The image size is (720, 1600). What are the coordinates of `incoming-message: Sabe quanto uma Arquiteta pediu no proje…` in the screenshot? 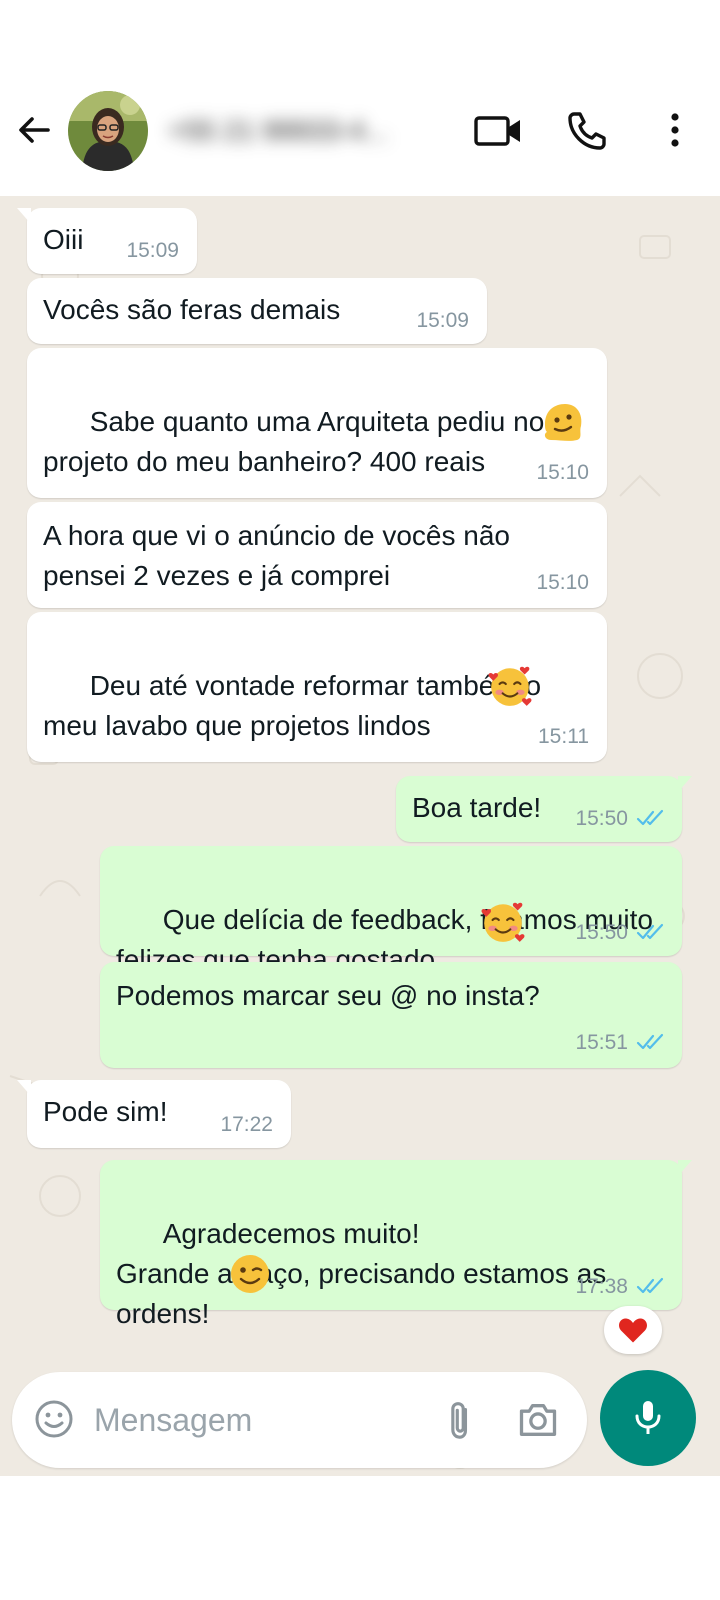 It's located at (317, 423).